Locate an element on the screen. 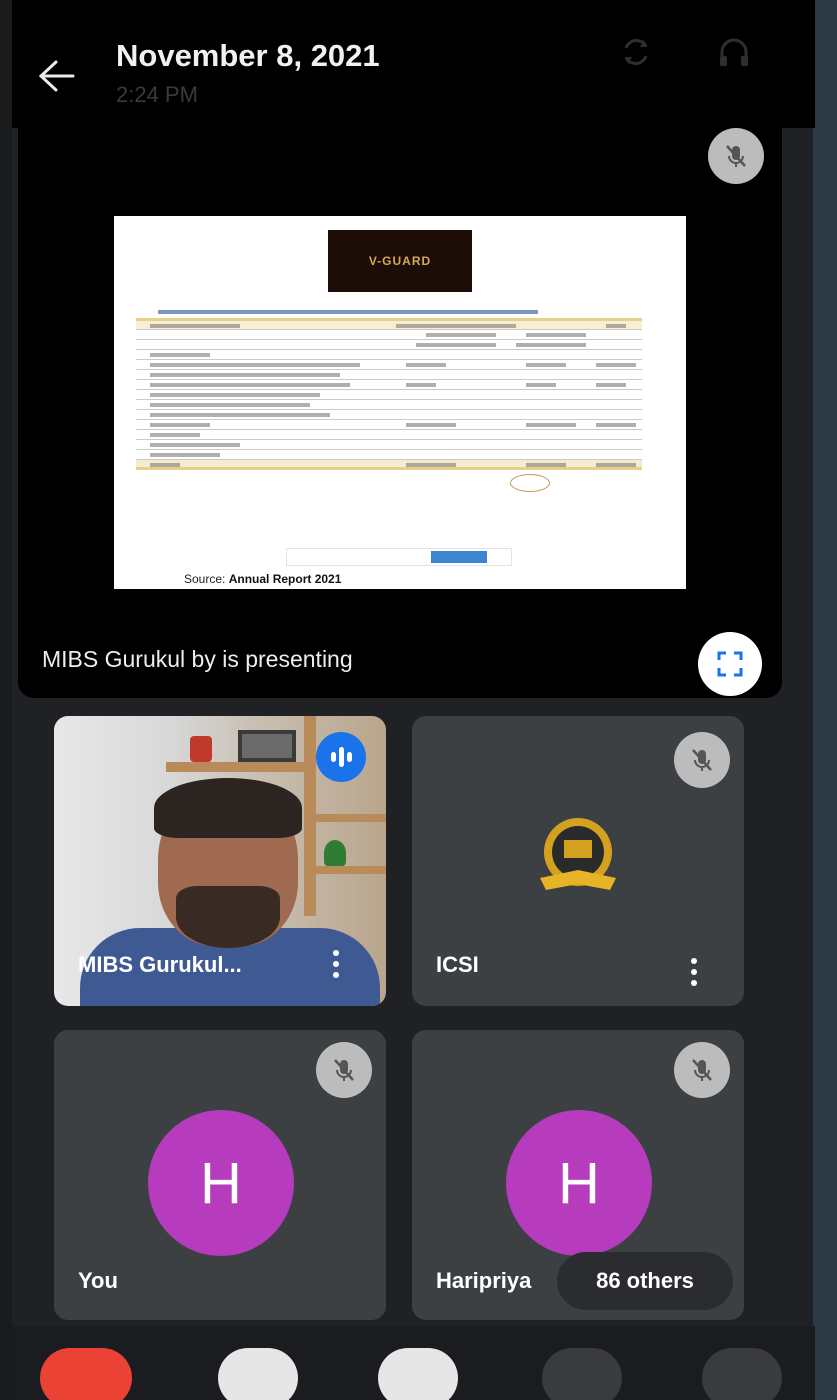 This screenshot has height=1400, width=837. table-total-row is located at coordinates (389, 465).